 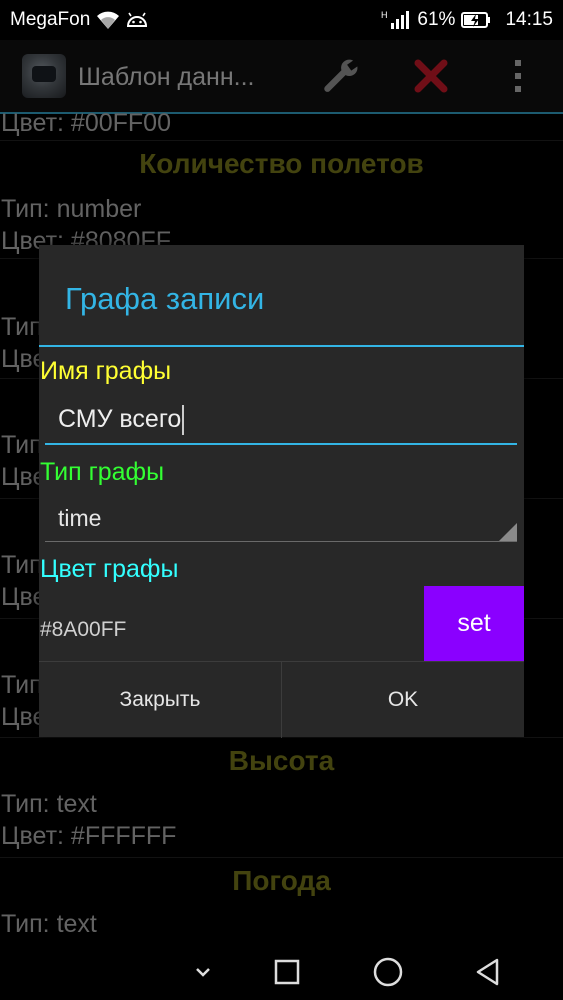 I want to click on carrier-name: MegaFon, so click(x=50, y=19).